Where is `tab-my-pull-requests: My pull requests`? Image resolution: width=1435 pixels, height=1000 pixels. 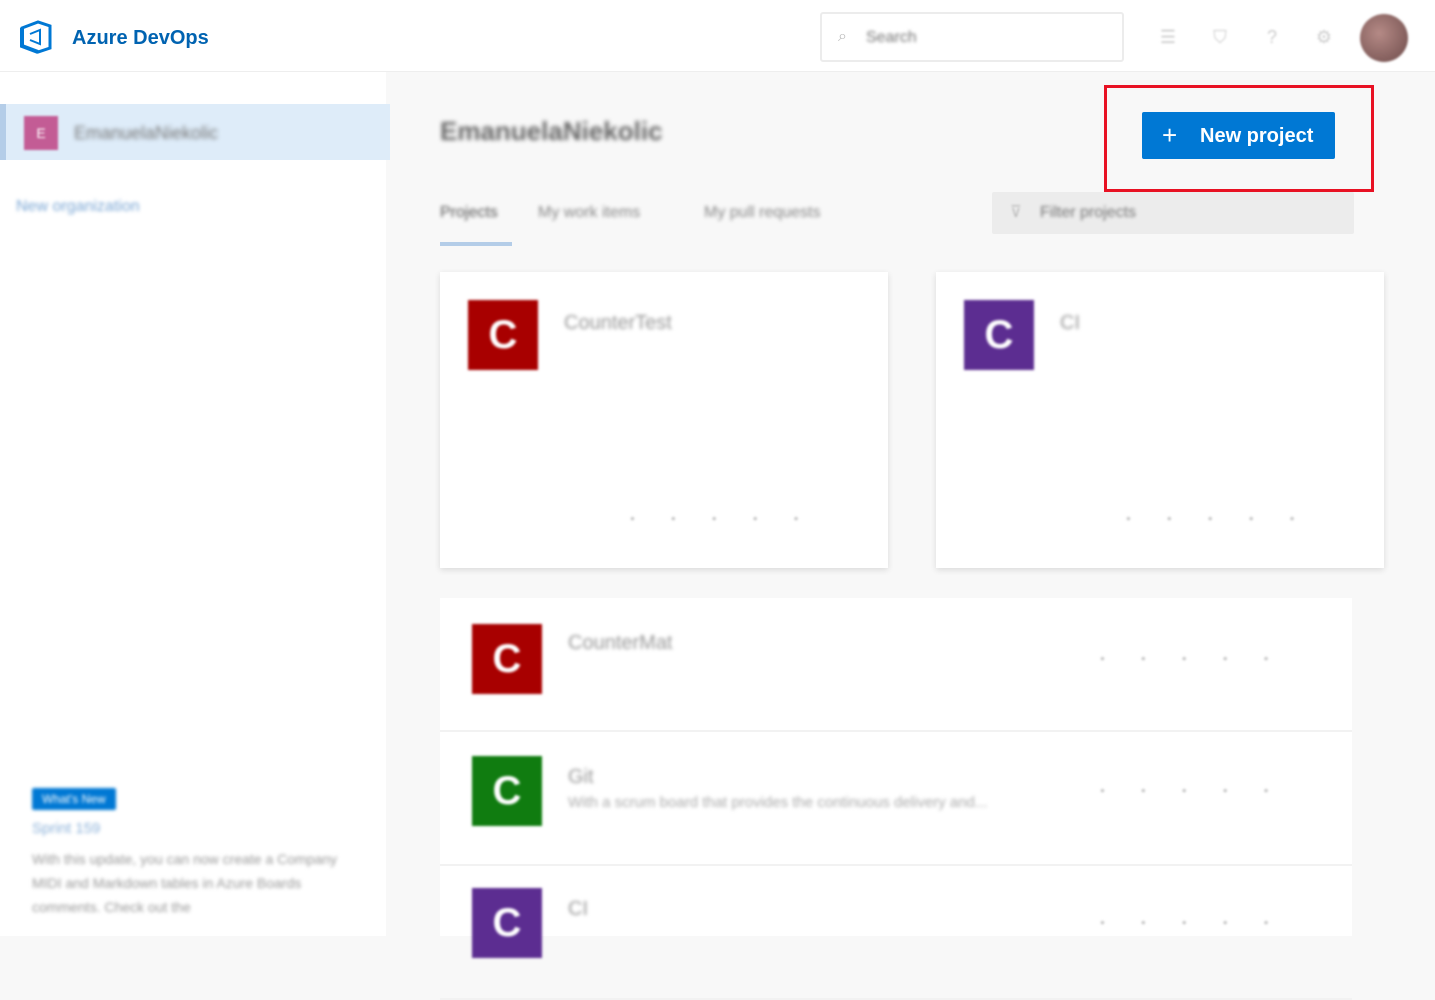 tab-my-pull-requests: My pull requests is located at coordinates (762, 213).